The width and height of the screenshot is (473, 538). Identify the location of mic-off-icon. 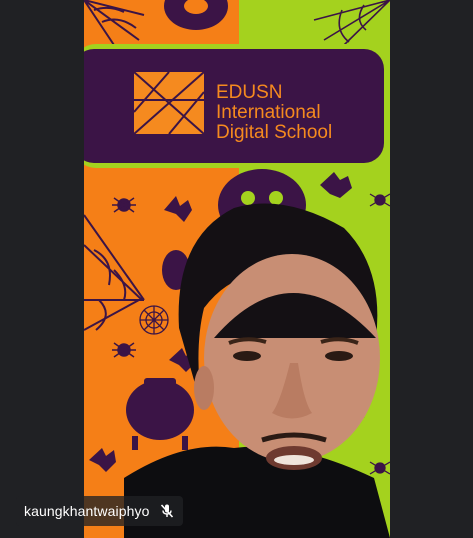
(167, 511).